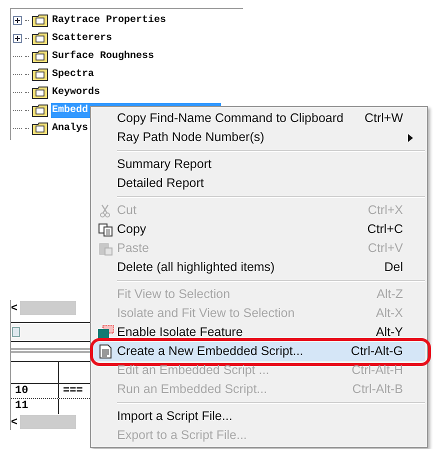 This screenshot has width=440, height=449. Describe the element at coordinates (35, 406) in the screenshot. I see `row-number: 11` at that location.